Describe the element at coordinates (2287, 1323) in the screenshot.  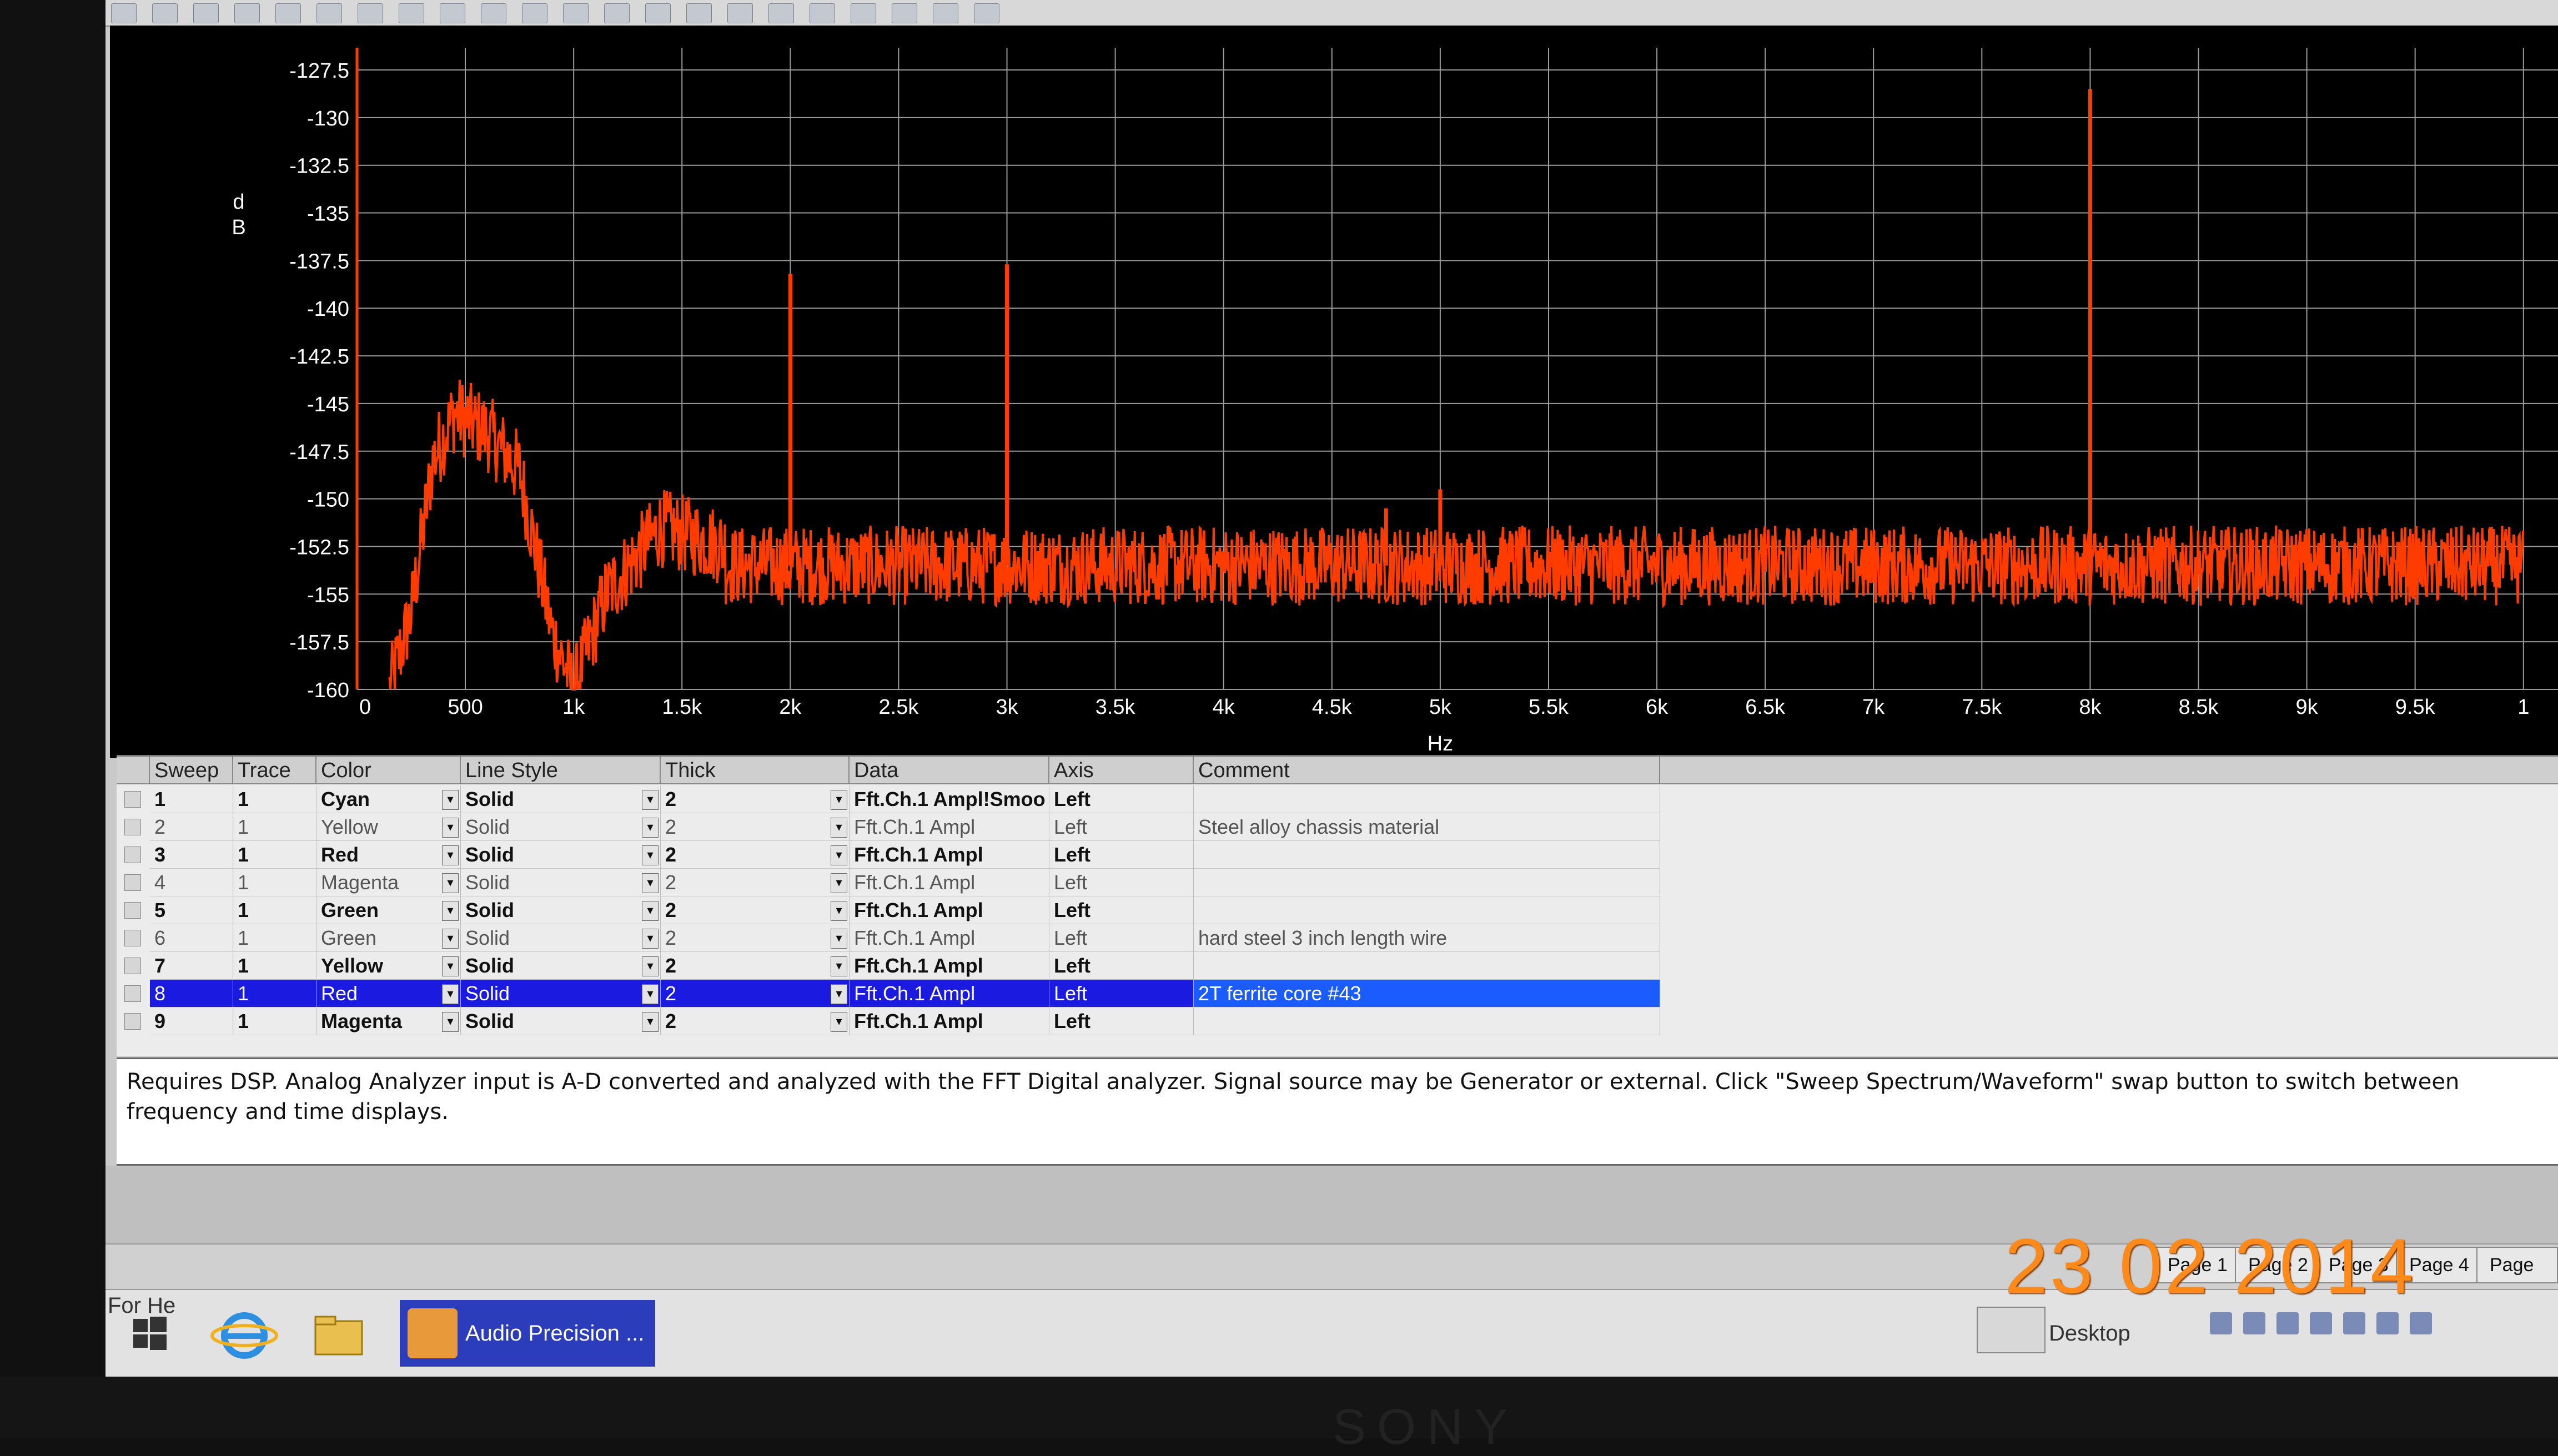
I see `tray-app-icon` at that location.